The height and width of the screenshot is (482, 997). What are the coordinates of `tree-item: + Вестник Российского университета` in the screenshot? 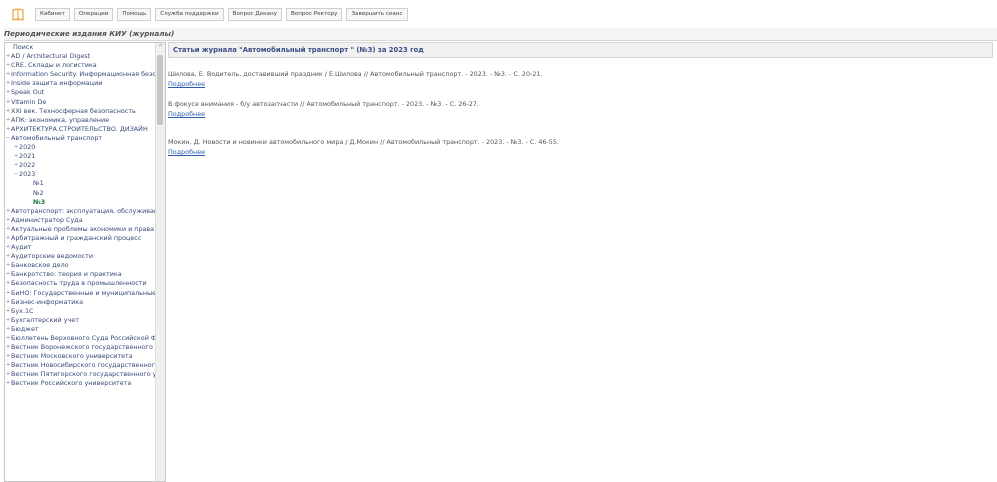 It's located at (80, 383).